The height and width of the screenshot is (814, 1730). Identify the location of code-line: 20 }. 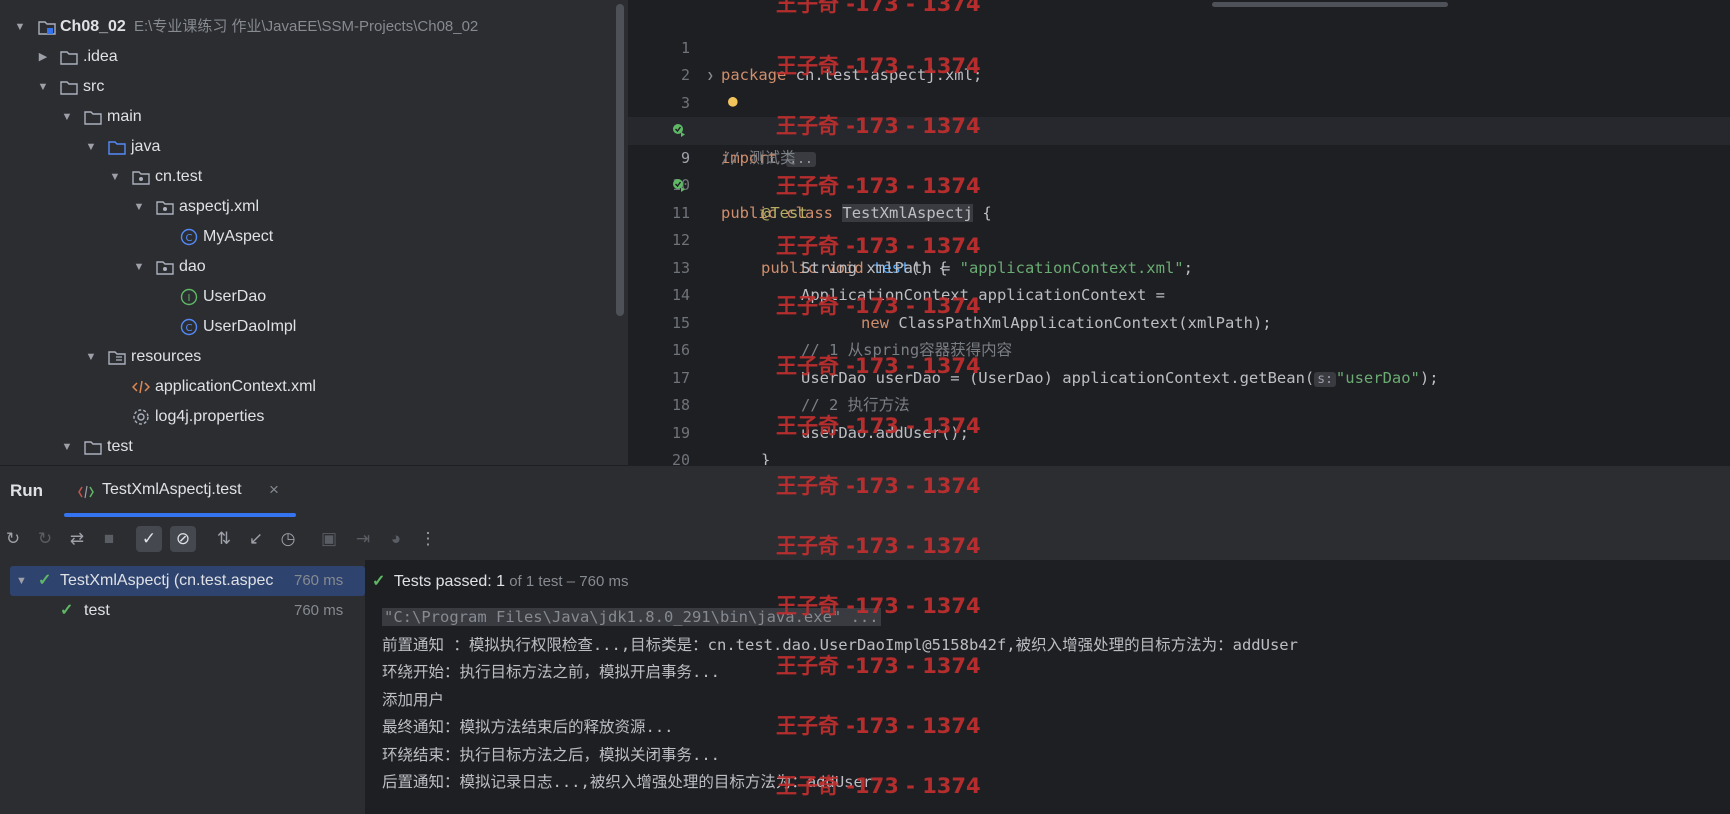
(1179, 442).